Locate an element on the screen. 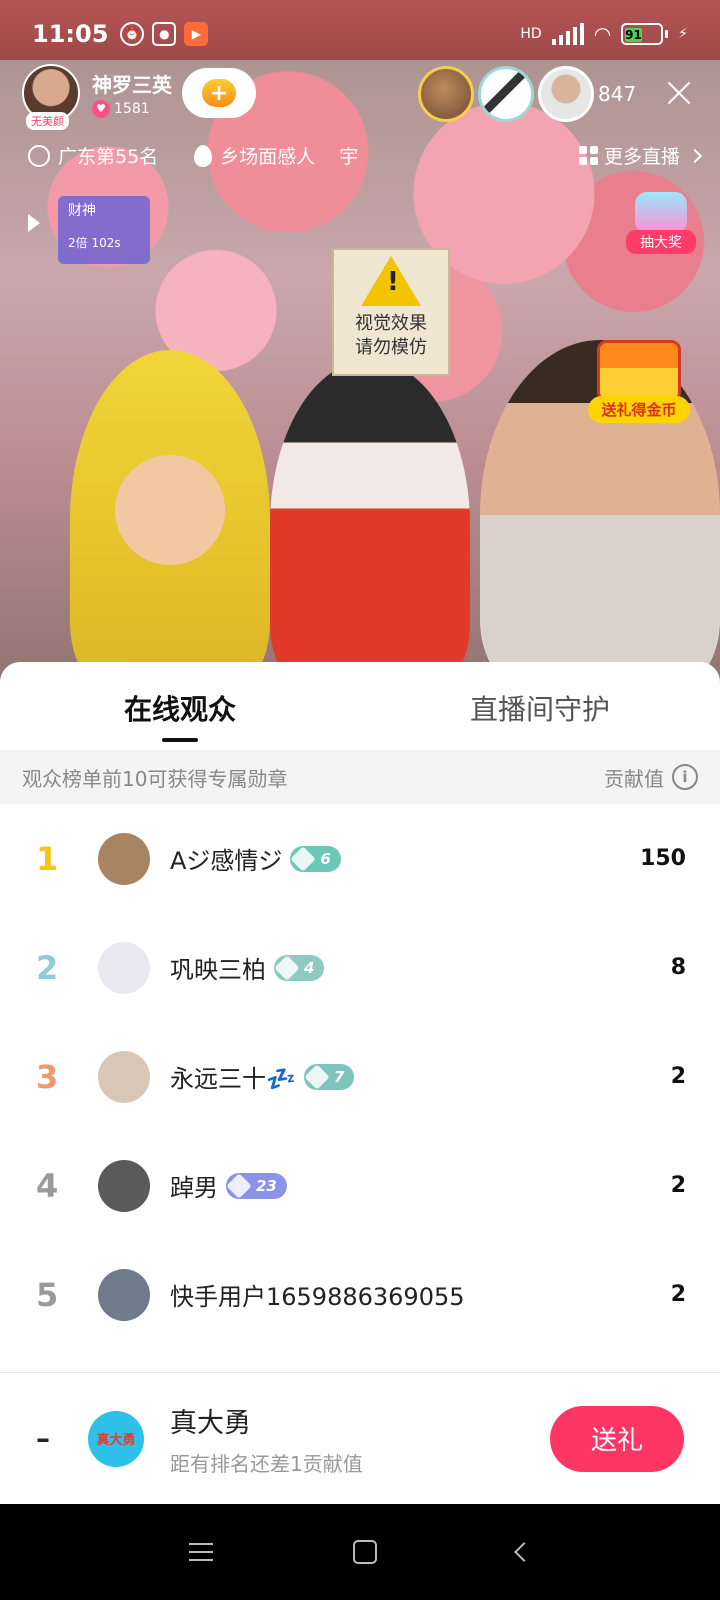  plus-icon: + is located at coordinates (219, 93).